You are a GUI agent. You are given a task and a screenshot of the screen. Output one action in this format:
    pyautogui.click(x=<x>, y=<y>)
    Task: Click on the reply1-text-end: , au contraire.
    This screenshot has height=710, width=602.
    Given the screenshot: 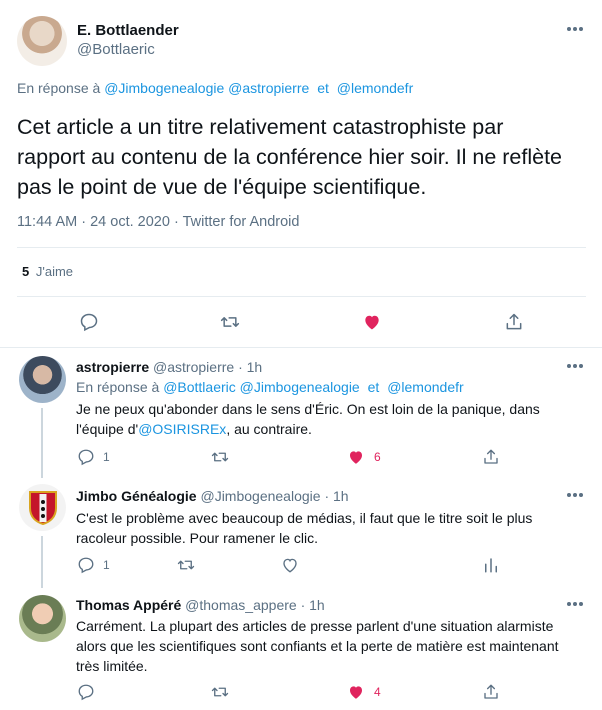 What is the action you would take?
    pyautogui.click(x=269, y=429)
    